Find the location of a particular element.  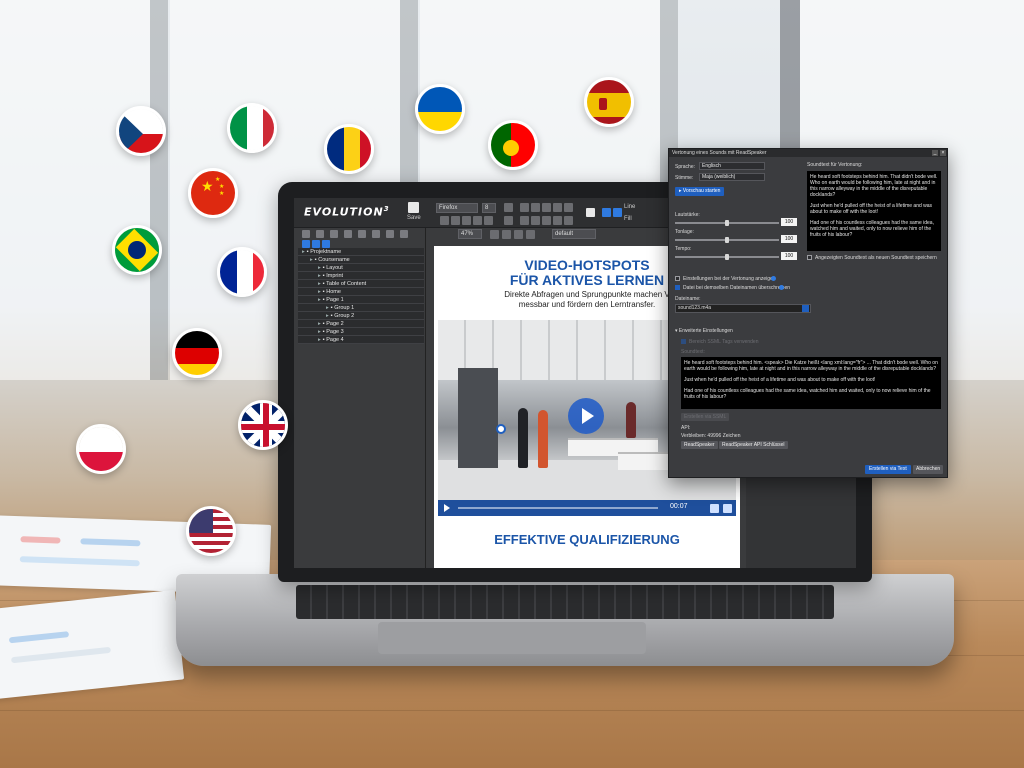

tree-item: ▸ ▪ Page 3 is located at coordinates (361, 332).